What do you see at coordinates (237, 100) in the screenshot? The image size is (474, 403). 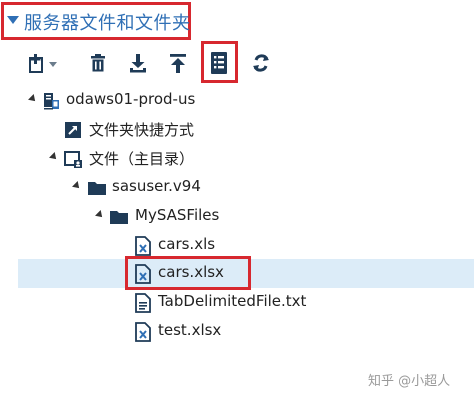 I see `tree-node-server: odaws01-prod-us` at bounding box center [237, 100].